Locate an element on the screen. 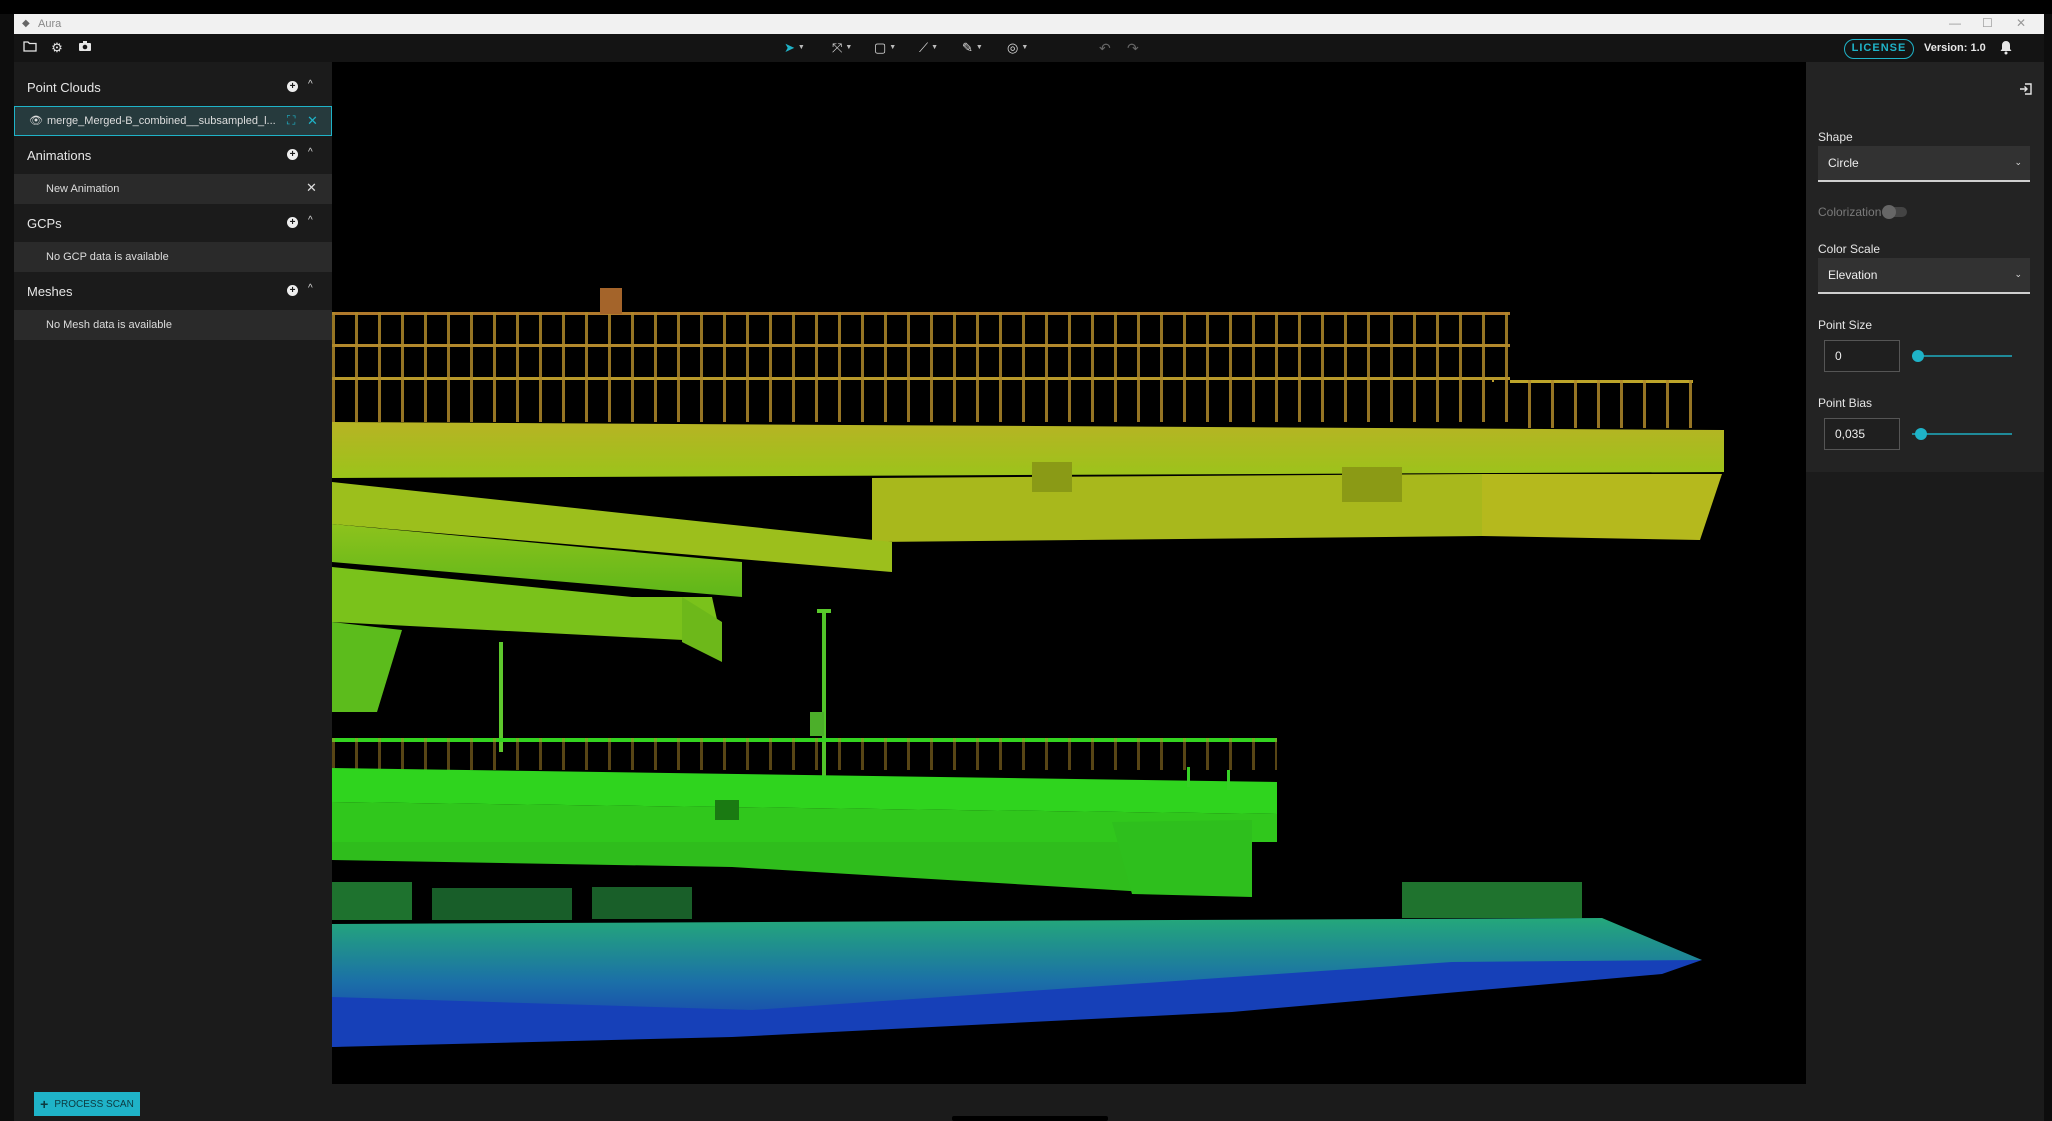 The image size is (2052, 1121). collapse-panel-icon is located at coordinates (2026, 90).